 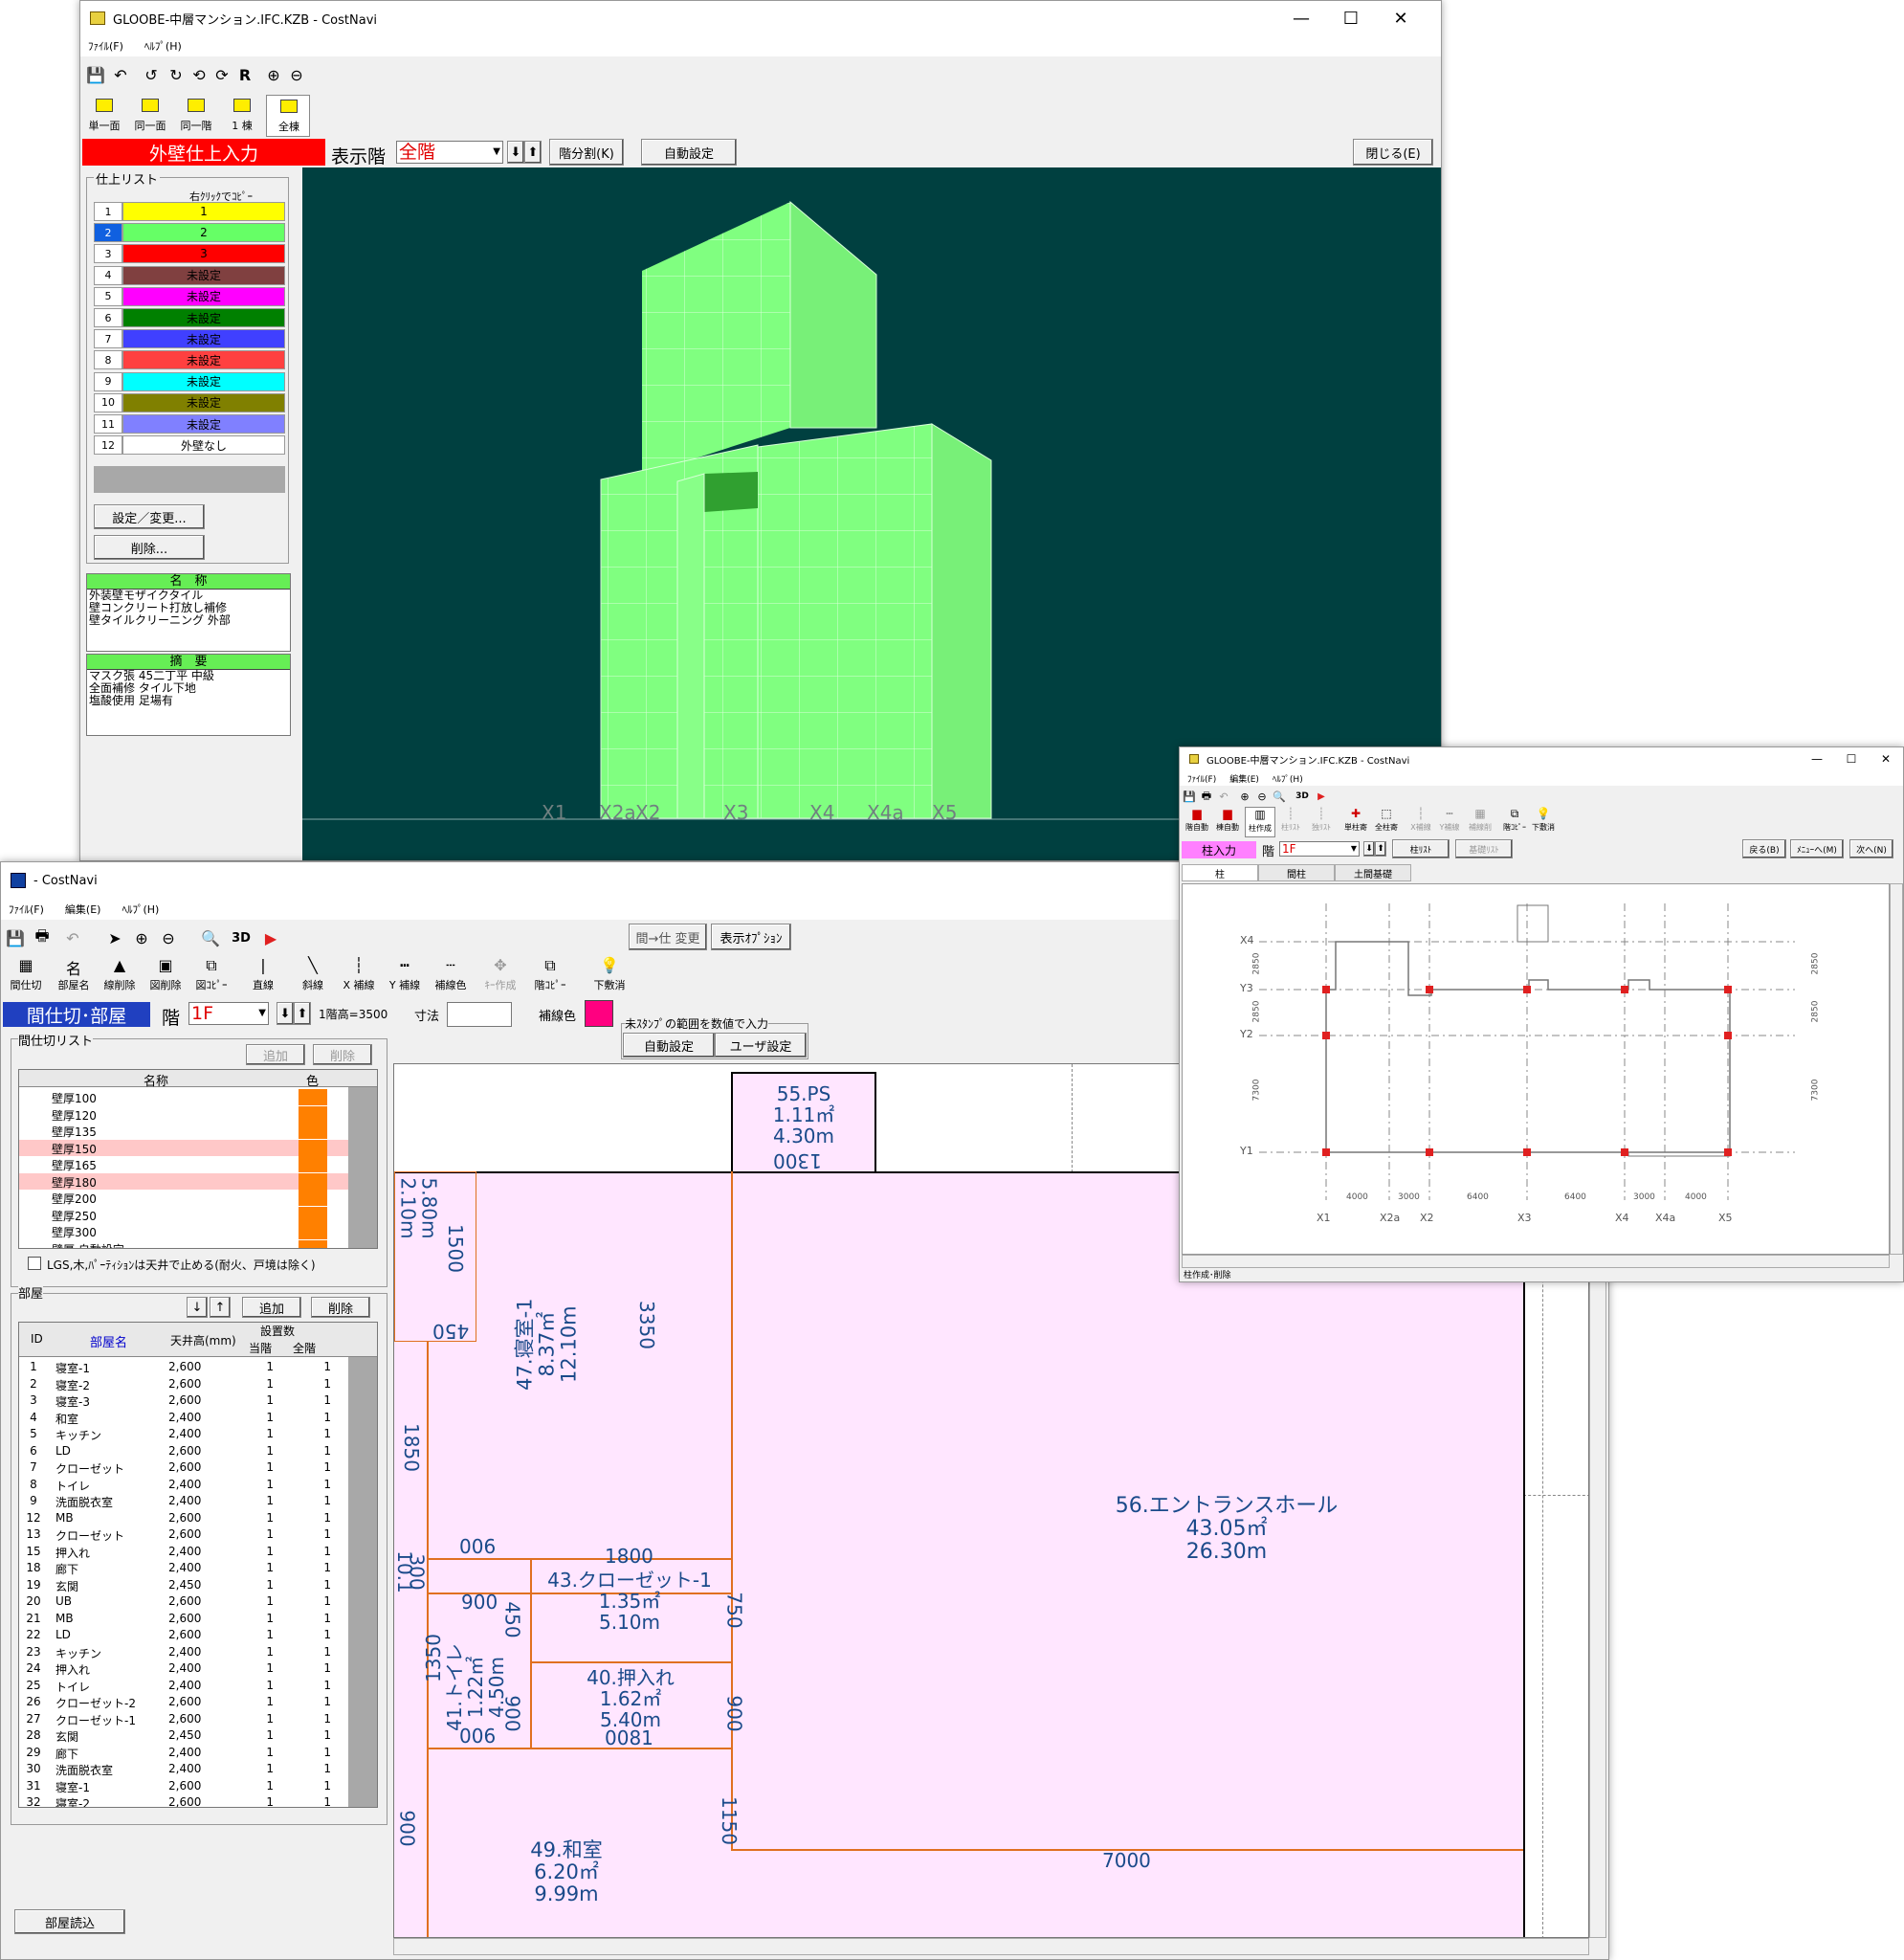 I want to click on room-down-button: ↓, so click(x=197, y=1308).